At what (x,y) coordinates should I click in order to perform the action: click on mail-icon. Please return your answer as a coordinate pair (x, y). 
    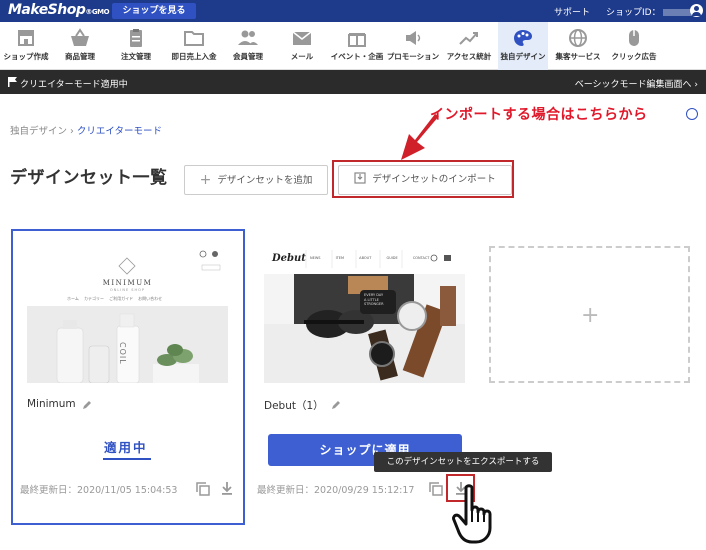
    Looking at the image, I should click on (302, 38).